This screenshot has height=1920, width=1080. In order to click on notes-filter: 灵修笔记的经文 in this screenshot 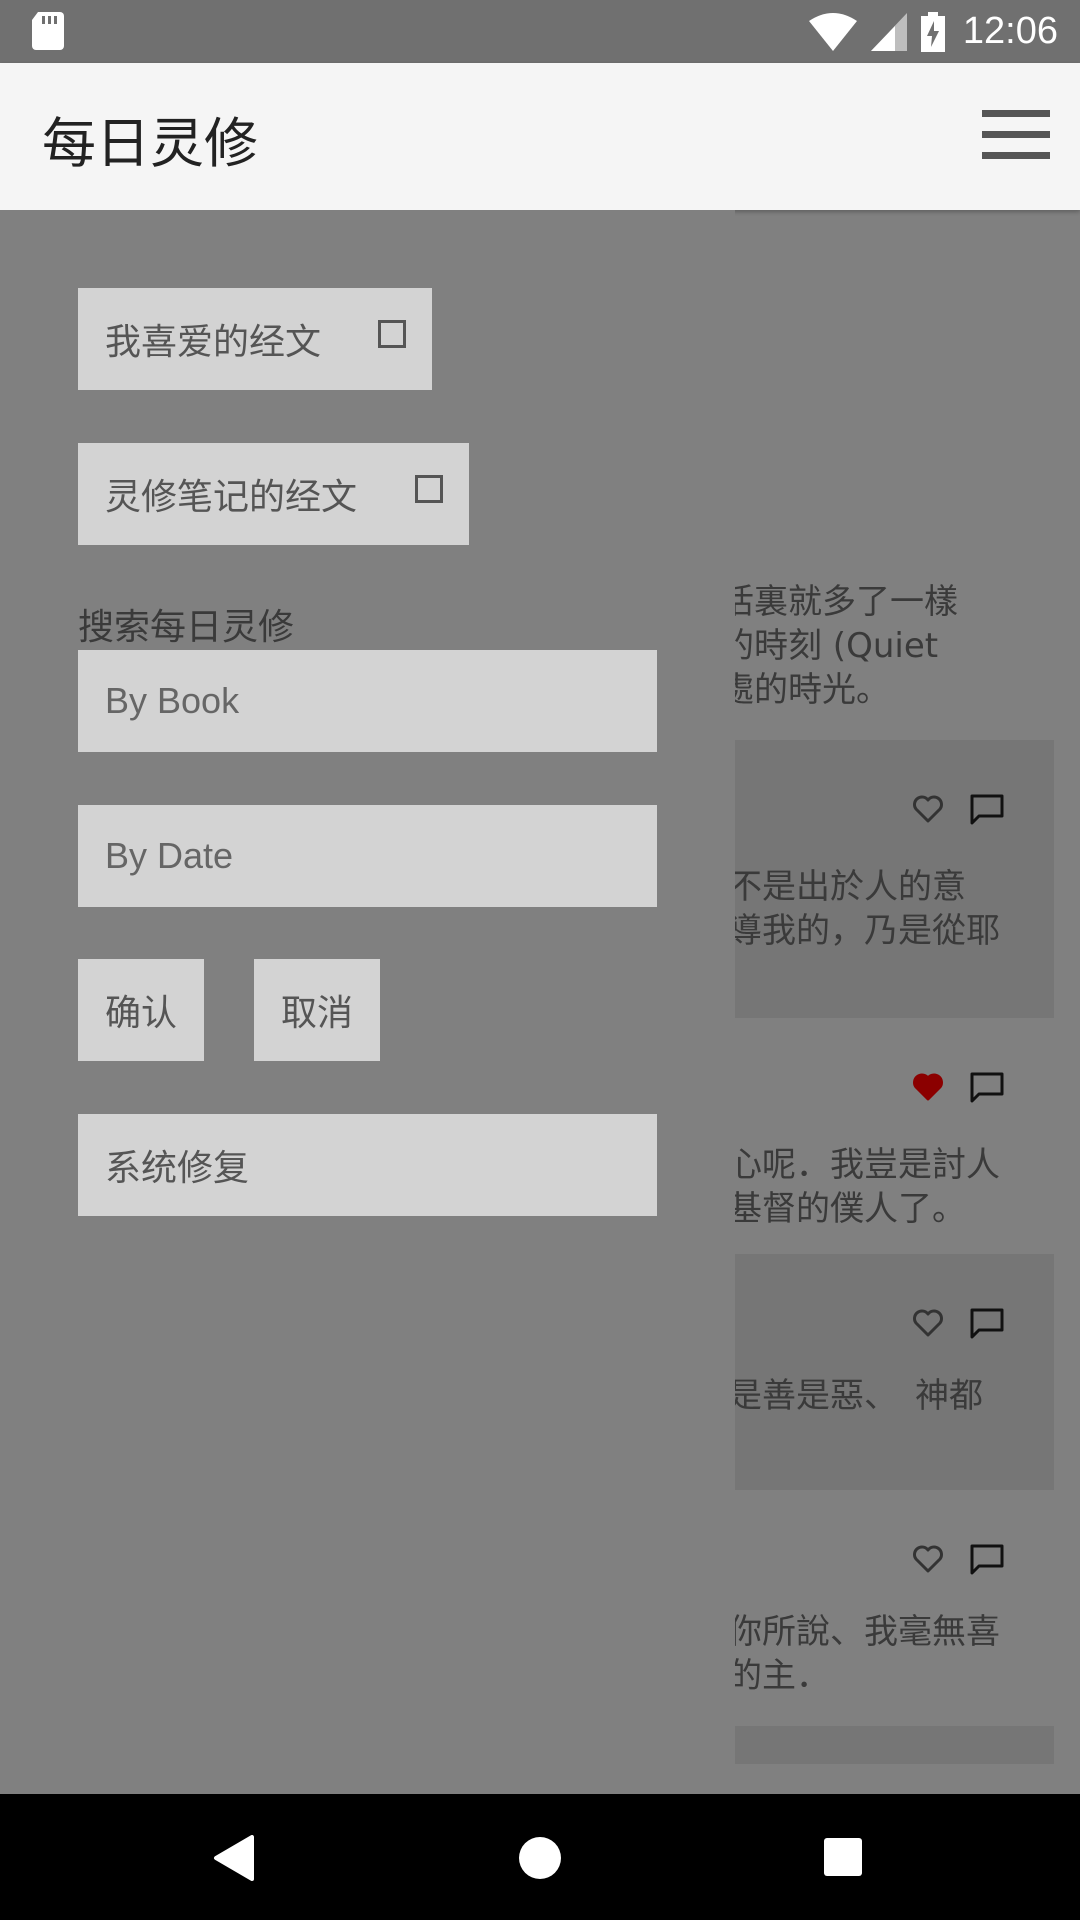, I will do `click(273, 494)`.